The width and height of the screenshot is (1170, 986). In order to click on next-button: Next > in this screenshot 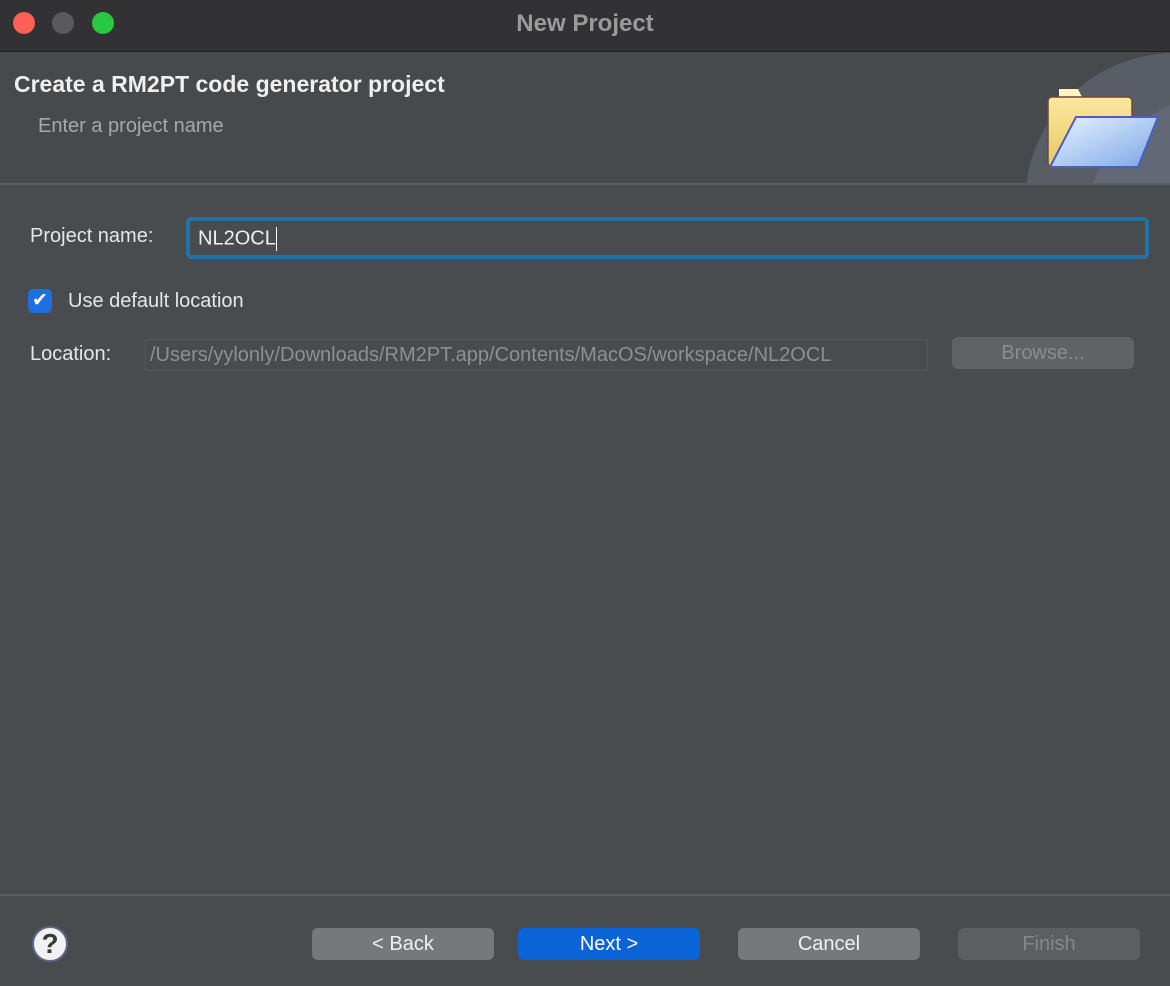, I will do `click(609, 944)`.